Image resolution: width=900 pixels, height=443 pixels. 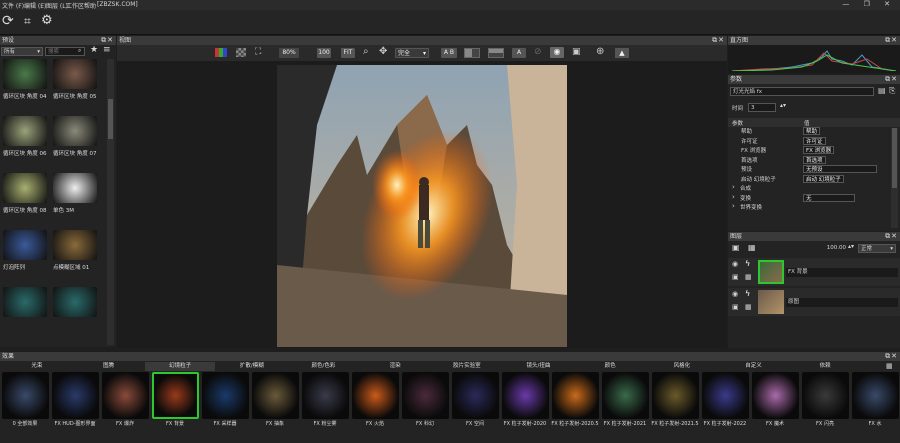 What do you see at coordinates (557, 52) in the screenshot?
I see `camera-icon: ◉` at bounding box center [557, 52].